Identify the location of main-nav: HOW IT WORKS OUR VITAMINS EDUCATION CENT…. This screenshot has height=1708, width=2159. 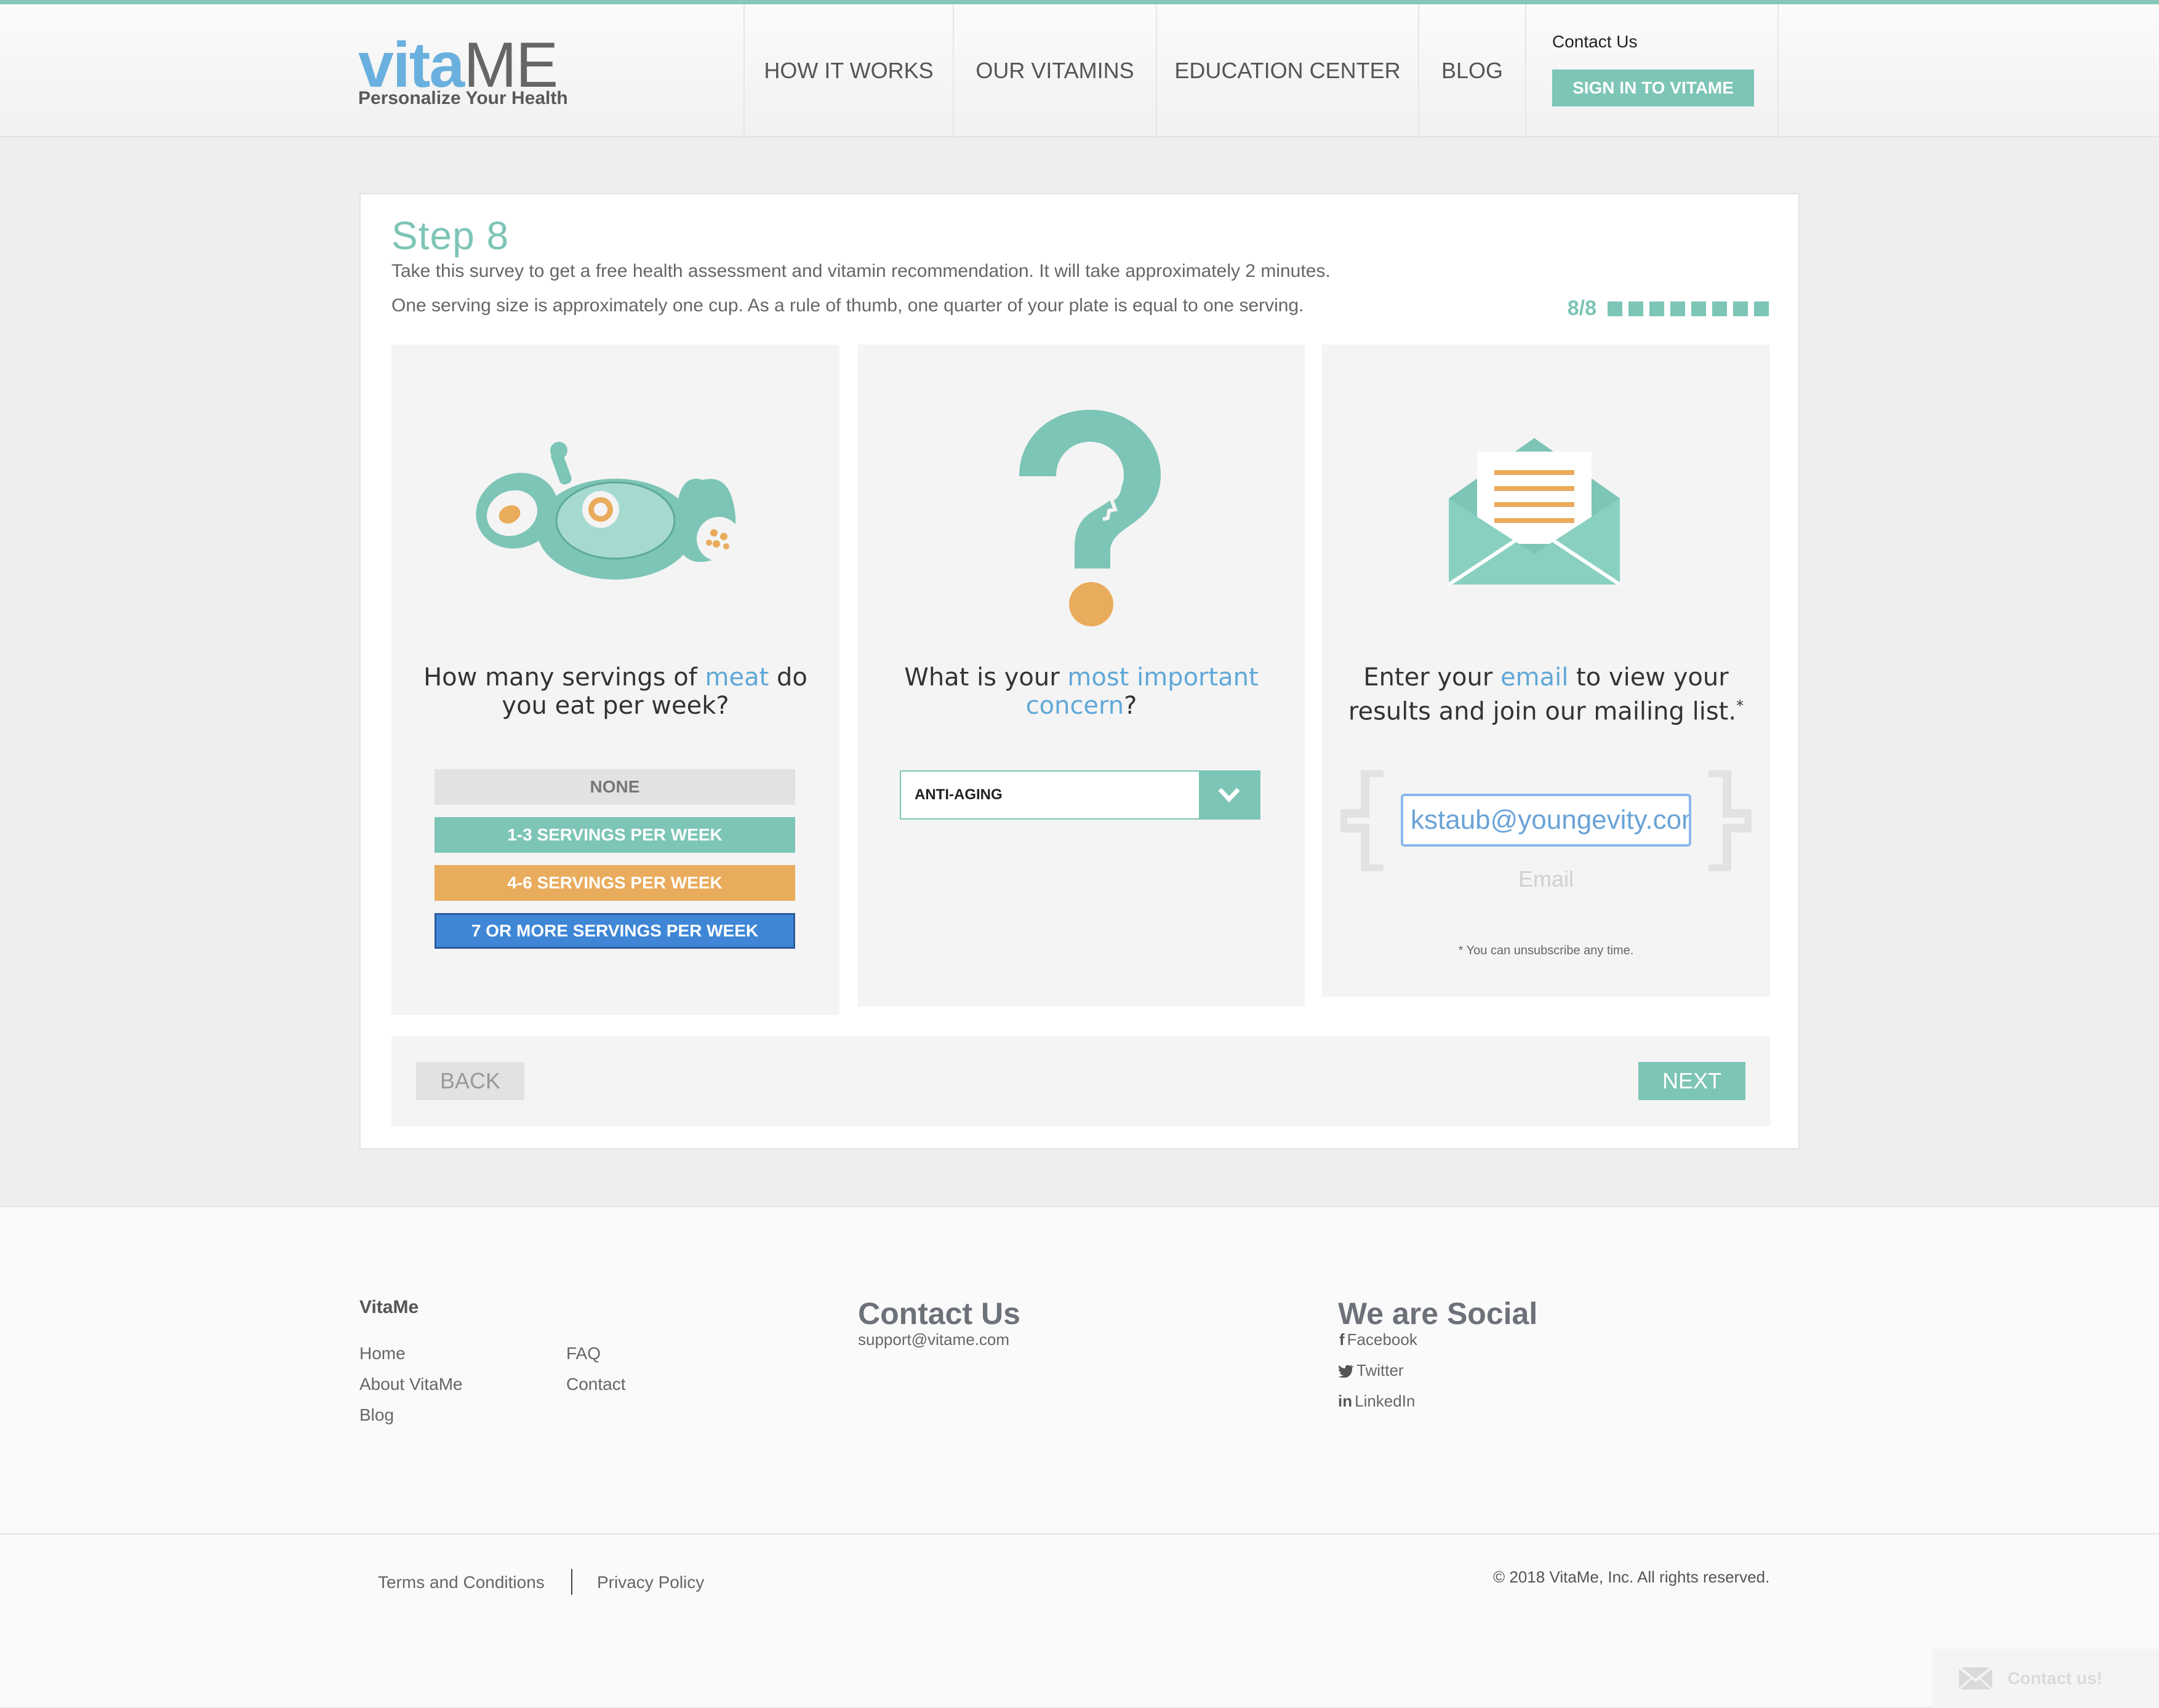
(1261, 70).